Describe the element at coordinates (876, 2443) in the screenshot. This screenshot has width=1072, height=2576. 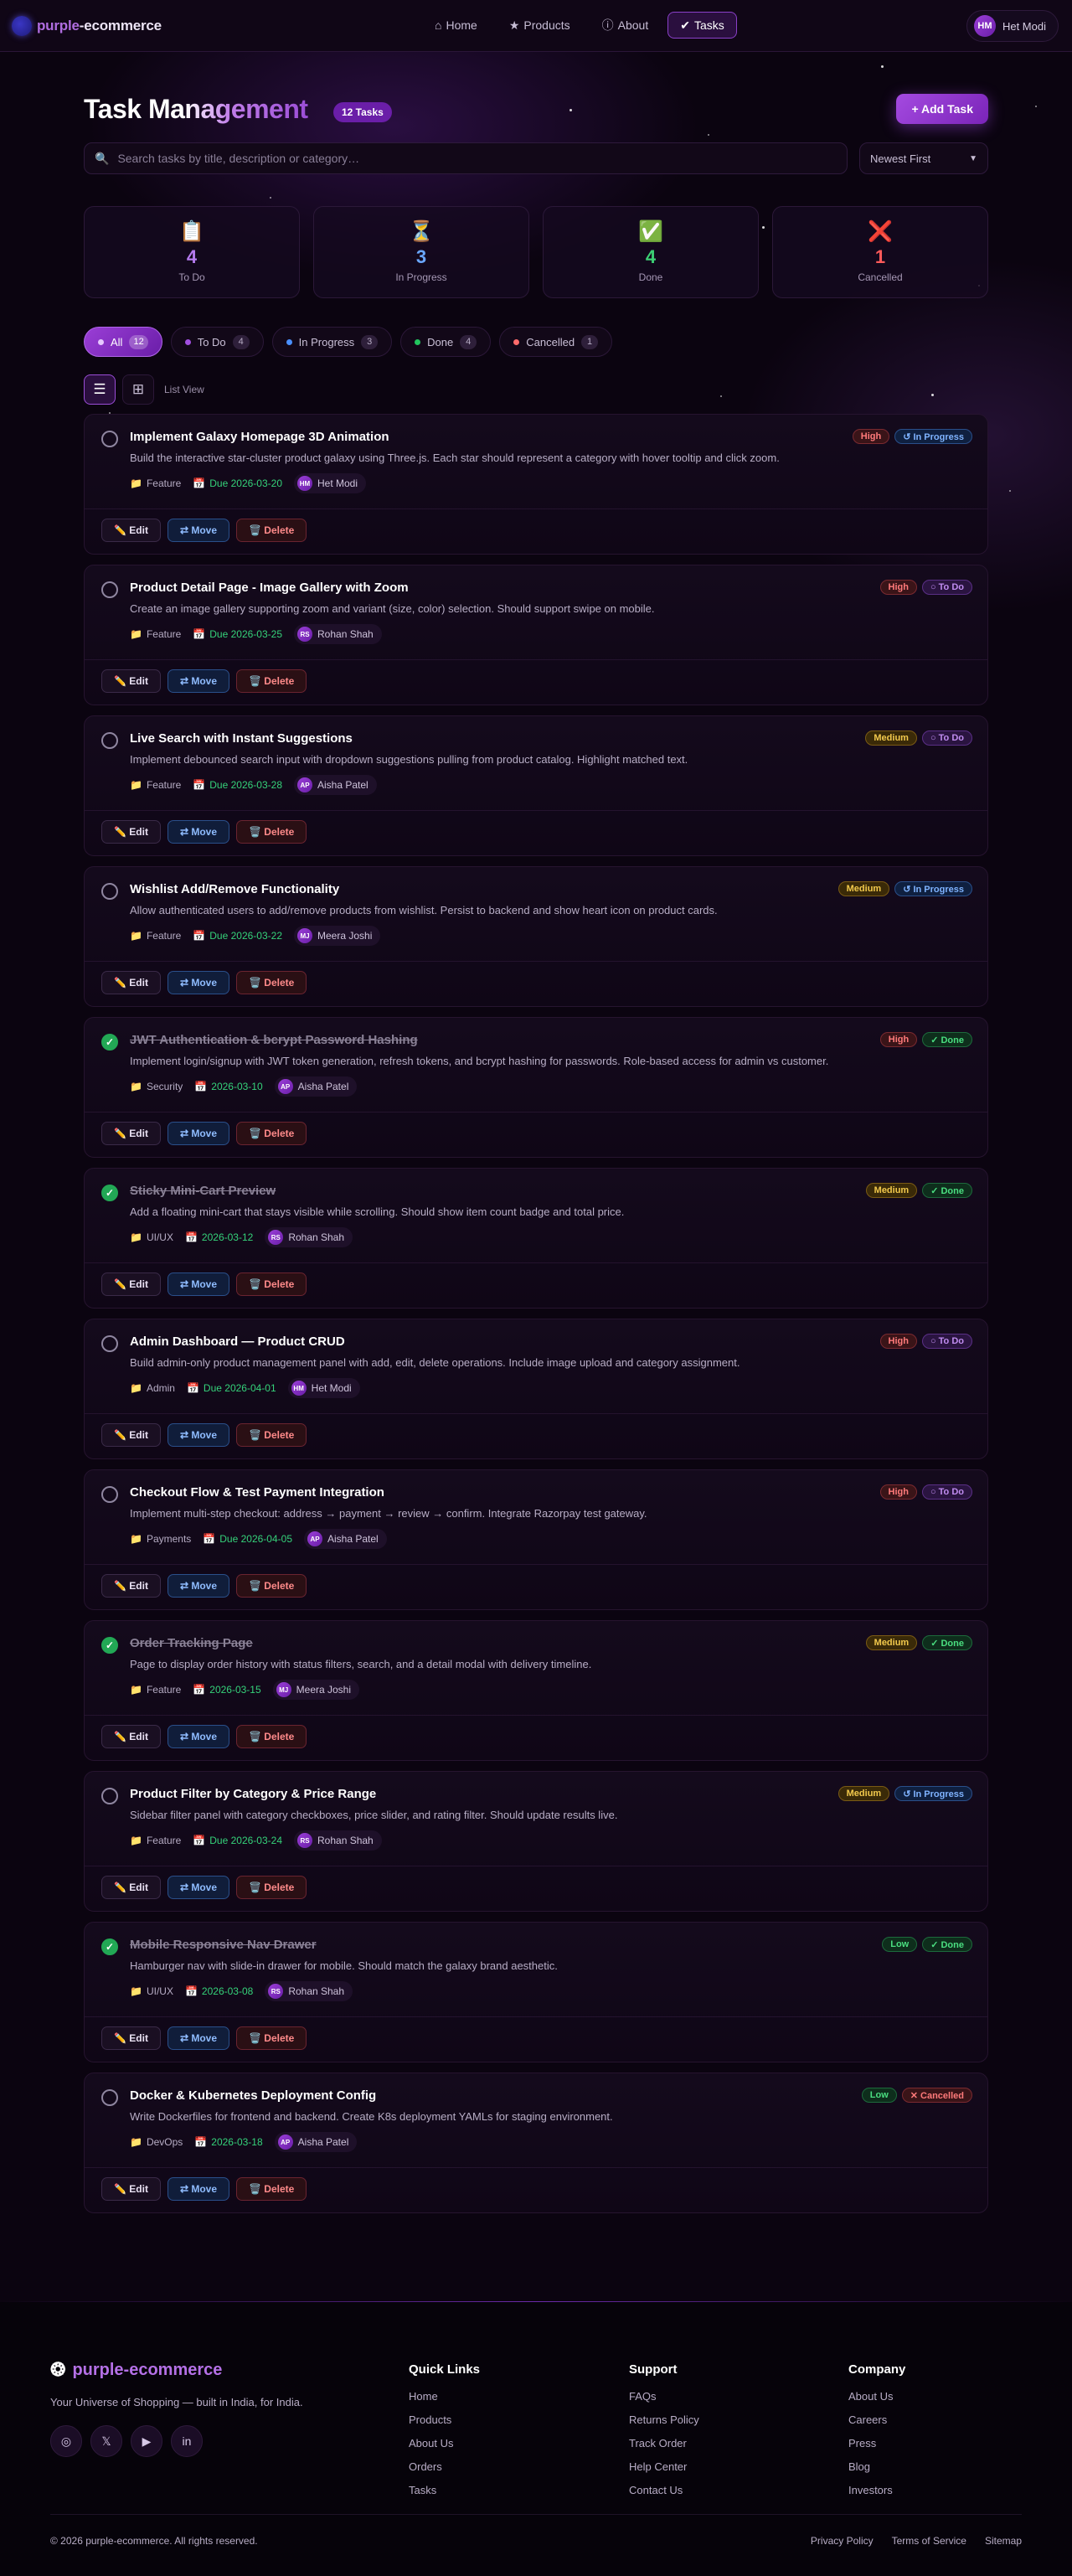
I see `footer-link: Press` at that location.